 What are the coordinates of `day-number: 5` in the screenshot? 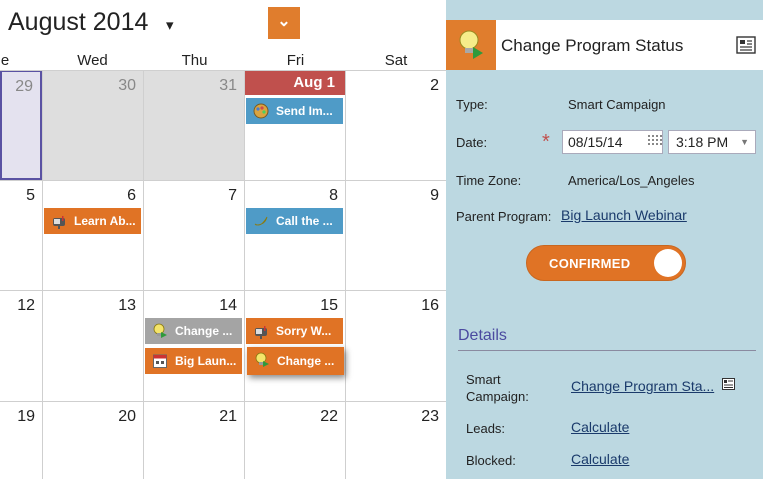 It's located at (30, 195).